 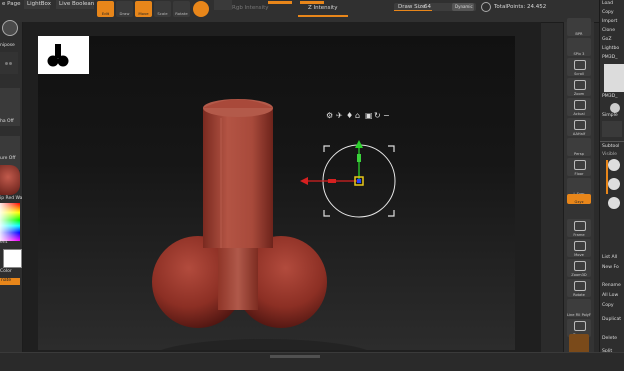 What do you see at coordinates (610, 146) in the screenshot?
I see `subtool-header: Subtool` at bounding box center [610, 146].